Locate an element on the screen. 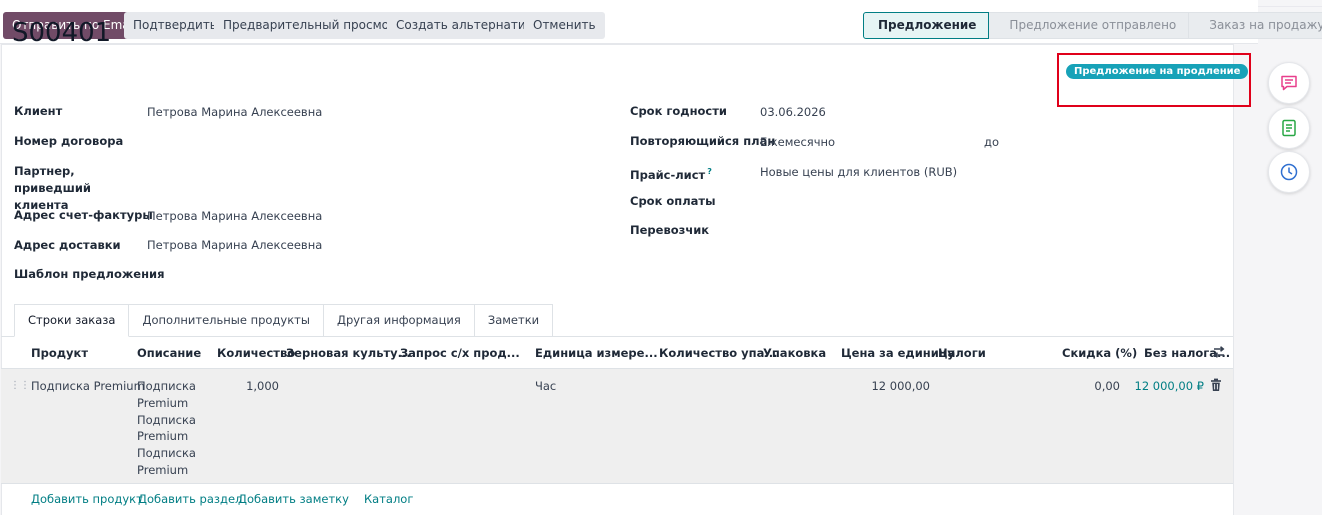  column-header-taxes: Налоги is located at coordinates (962, 353).